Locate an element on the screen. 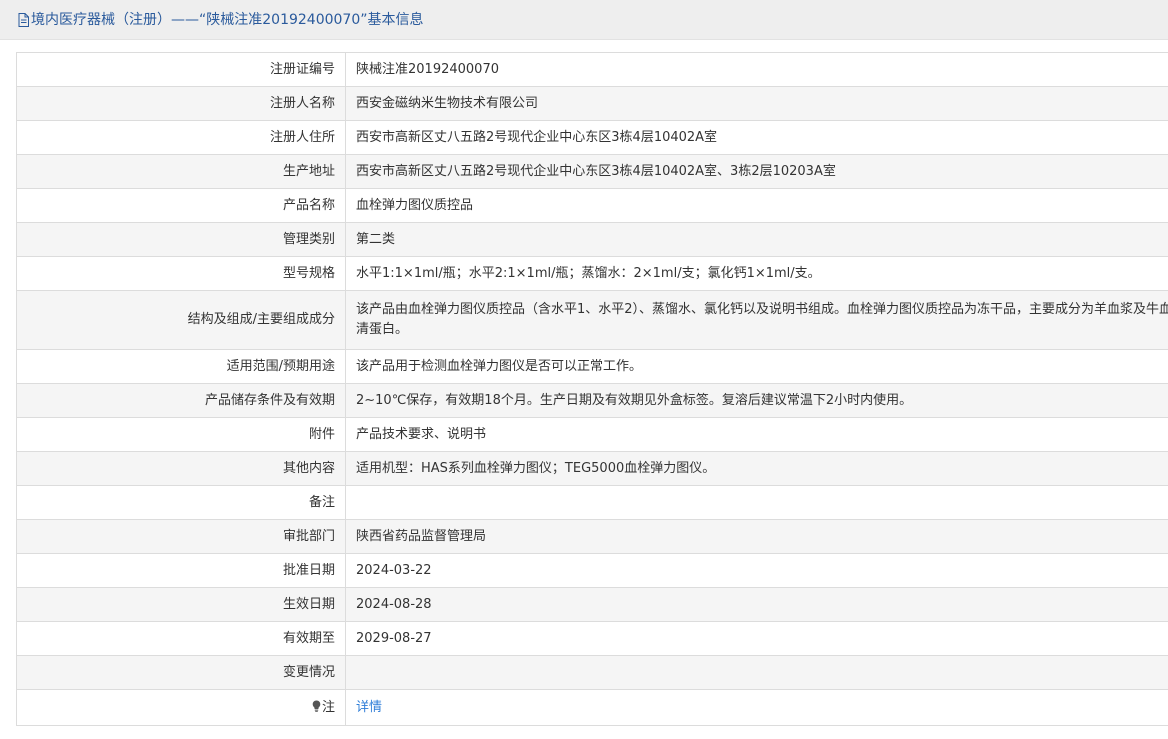  row-label: 管理类别 is located at coordinates (181, 239).